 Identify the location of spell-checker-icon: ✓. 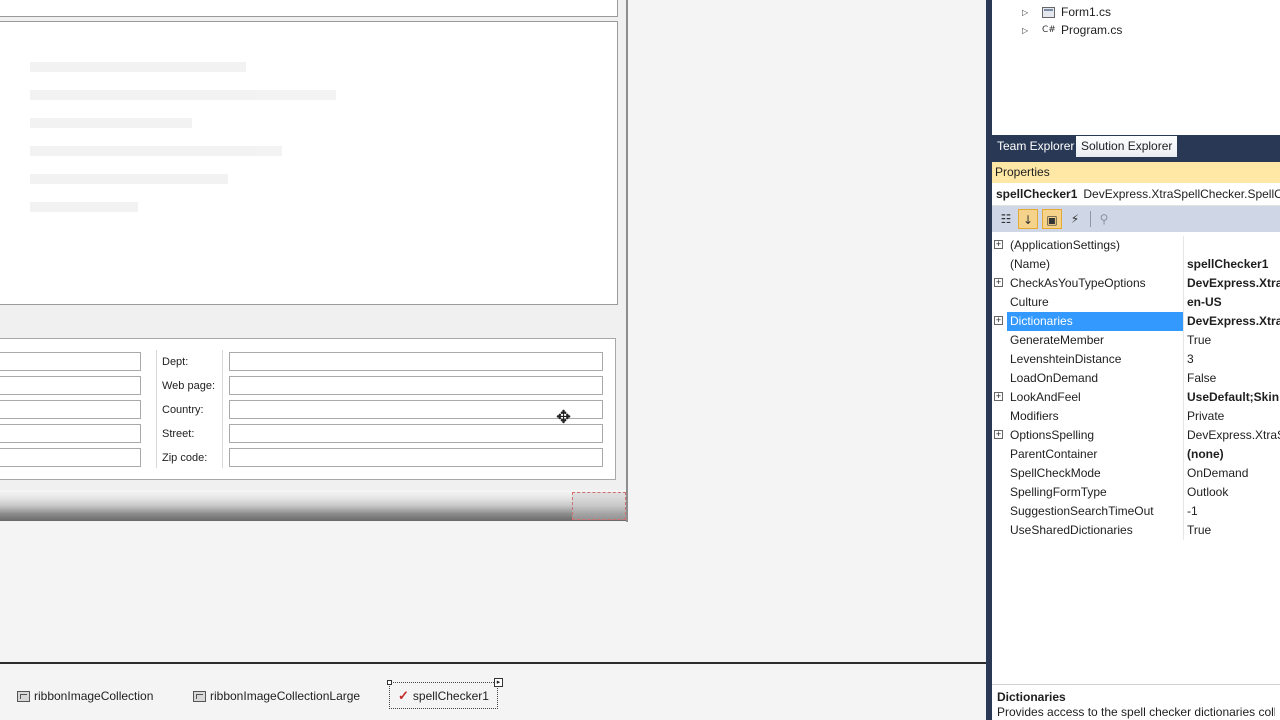
(403, 695).